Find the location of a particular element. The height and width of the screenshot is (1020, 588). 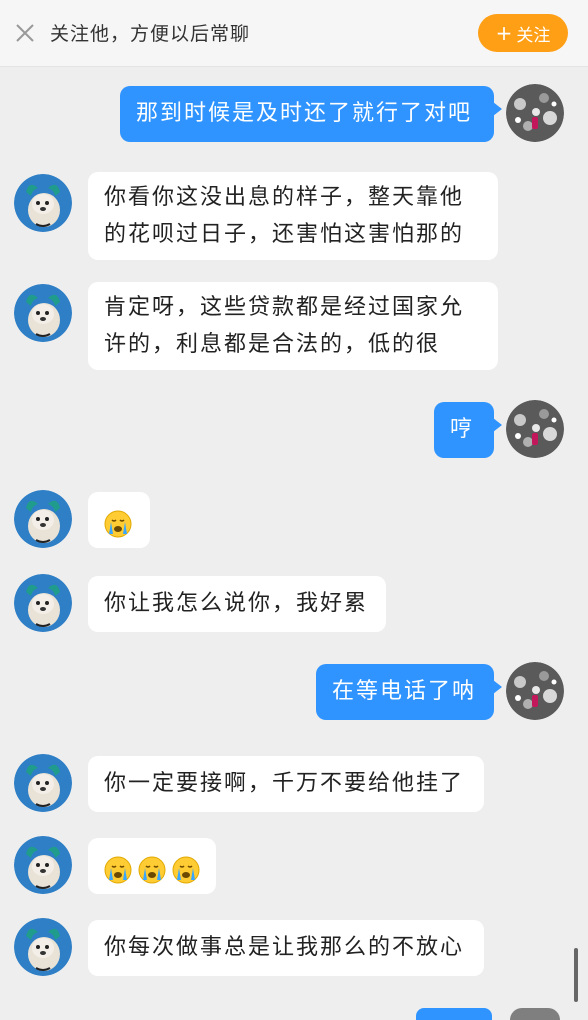

message-bubble: 肯定呀，这些贷款都是经过国家允 许的，利息都是合法的，低的很 is located at coordinates (293, 326).